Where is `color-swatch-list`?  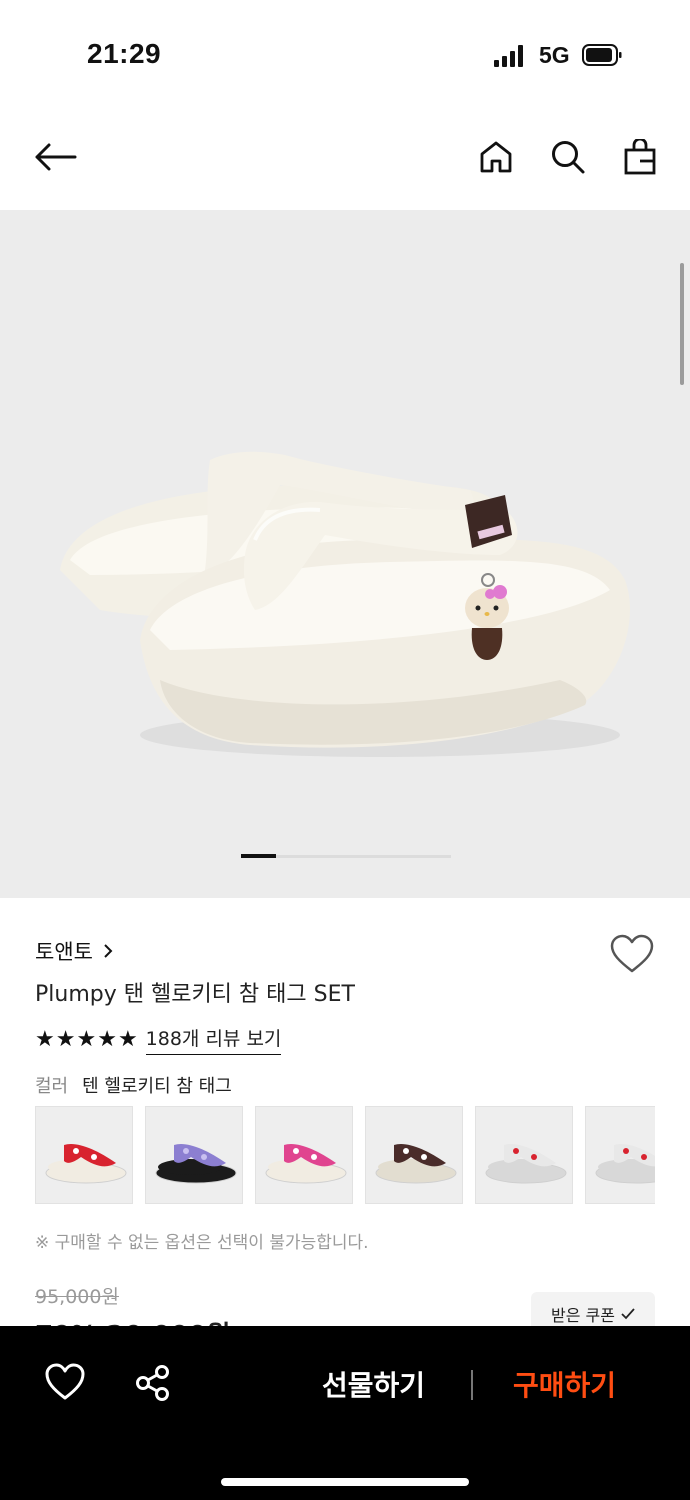
color-swatch-list is located at coordinates (345, 1155).